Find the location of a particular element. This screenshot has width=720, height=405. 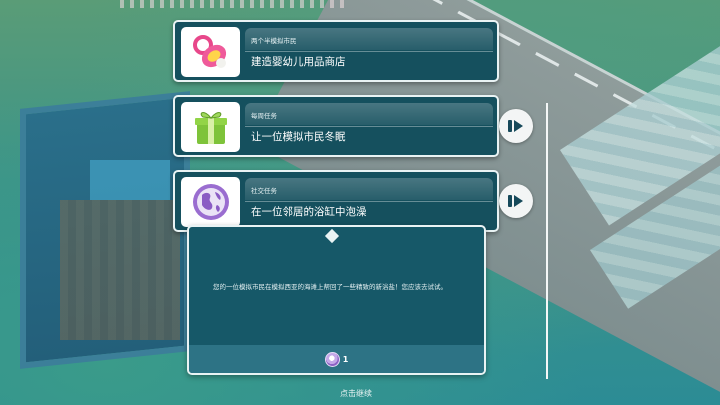

continue-hint: 点击继续 is located at coordinates (356, 393).